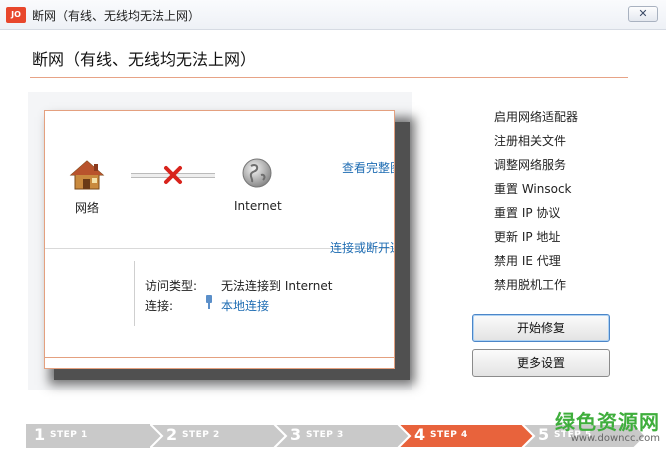  What do you see at coordinates (449, 435) in the screenshot?
I see `step-label: STEP 4` at bounding box center [449, 435].